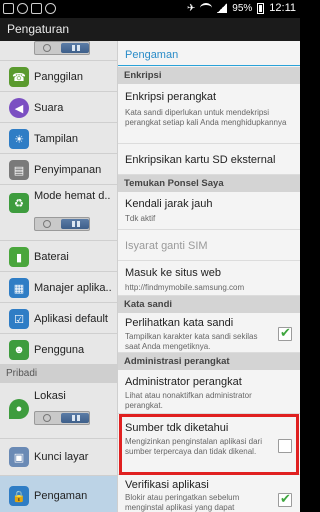  I want to click on setting-description: http://findmymobile.samsung.com, so click(185, 287).